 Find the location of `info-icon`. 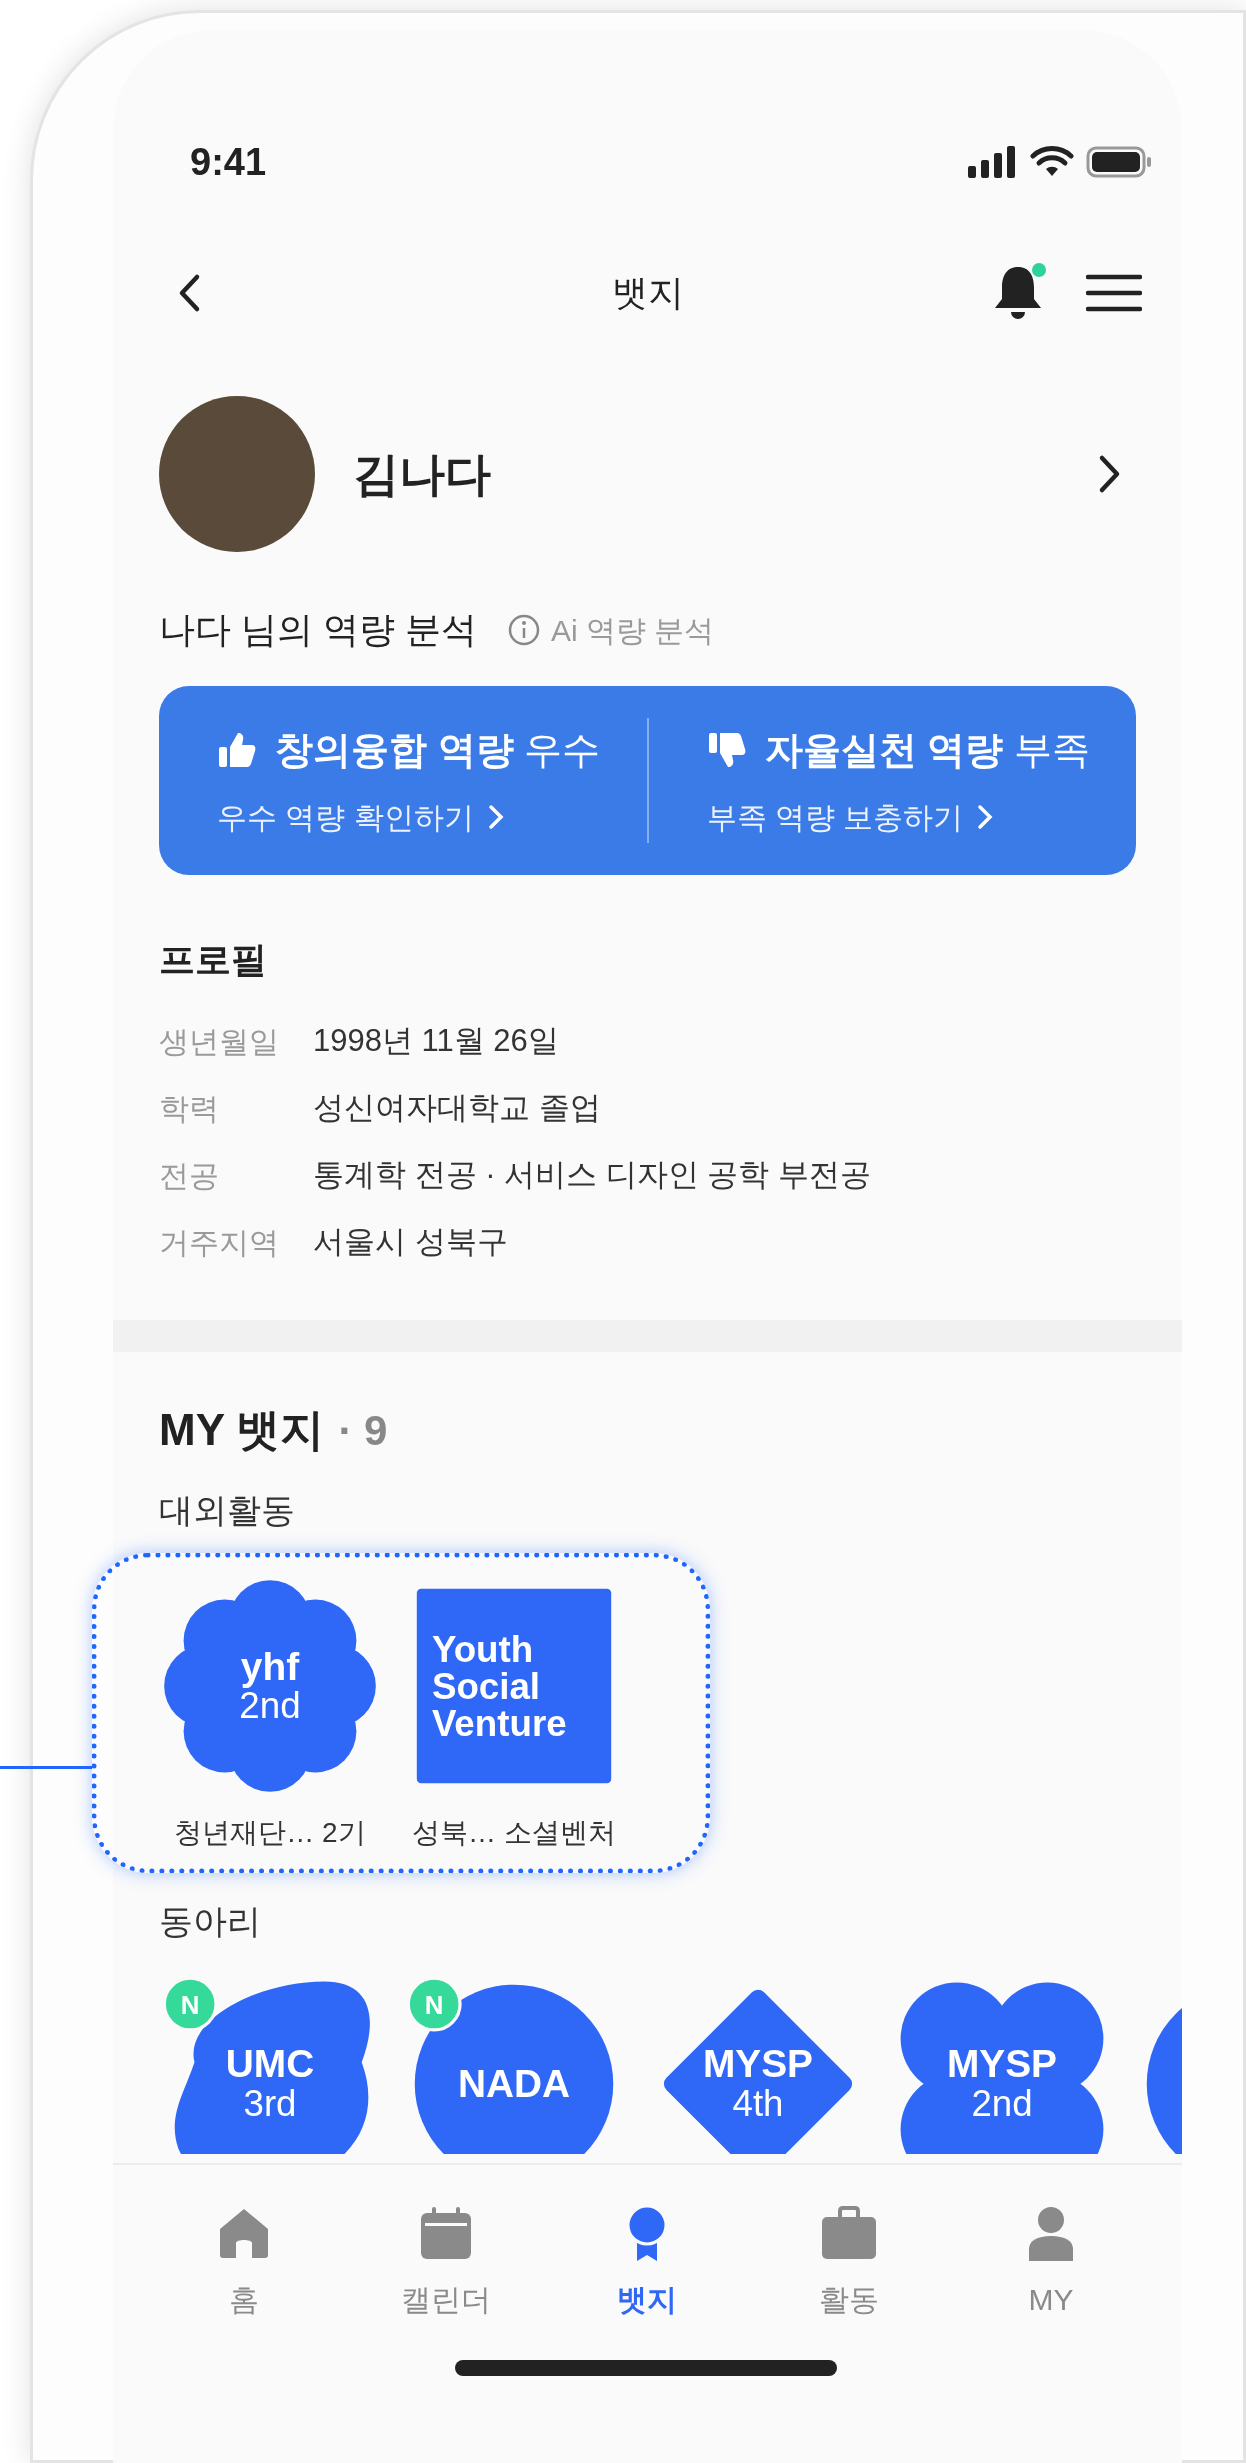

info-icon is located at coordinates (524, 630).